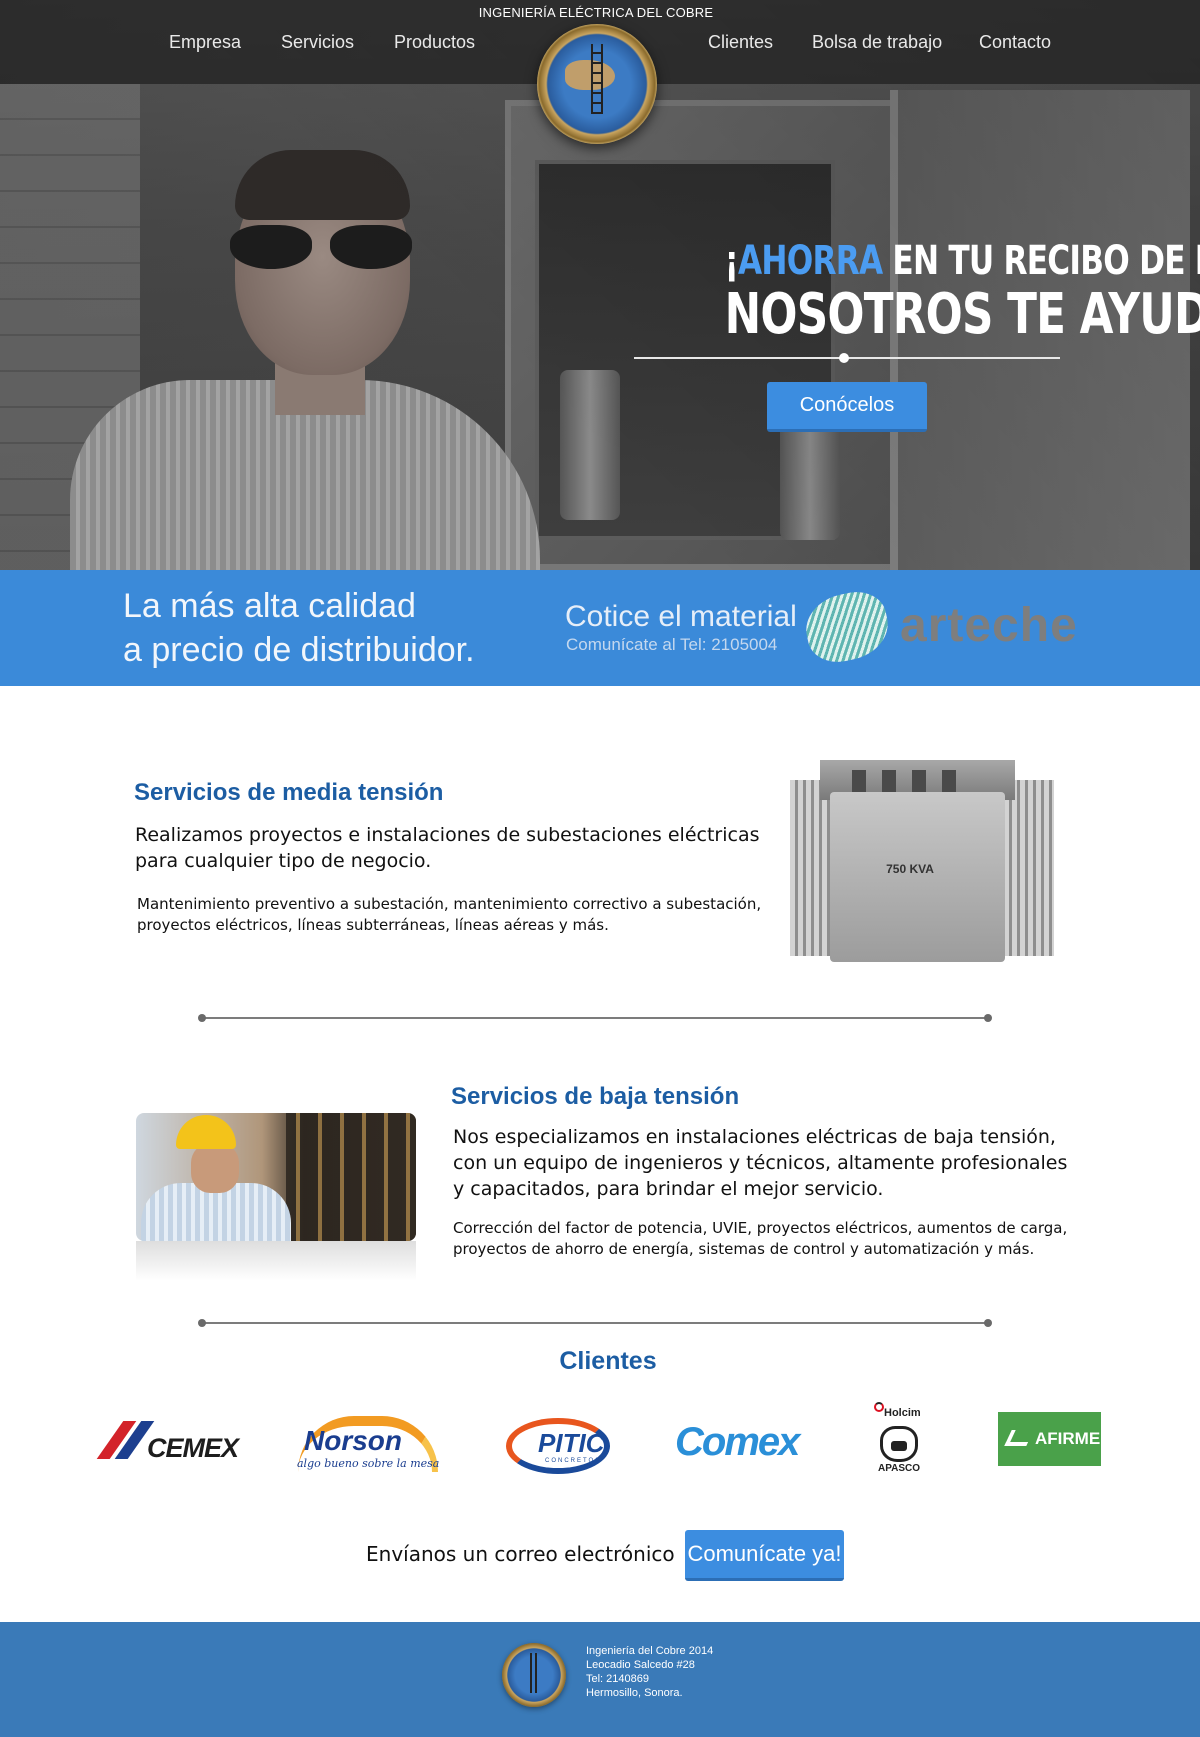 The image size is (1200, 1737). I want to click on headline-highlight: AHORRA, so click(810, 261).